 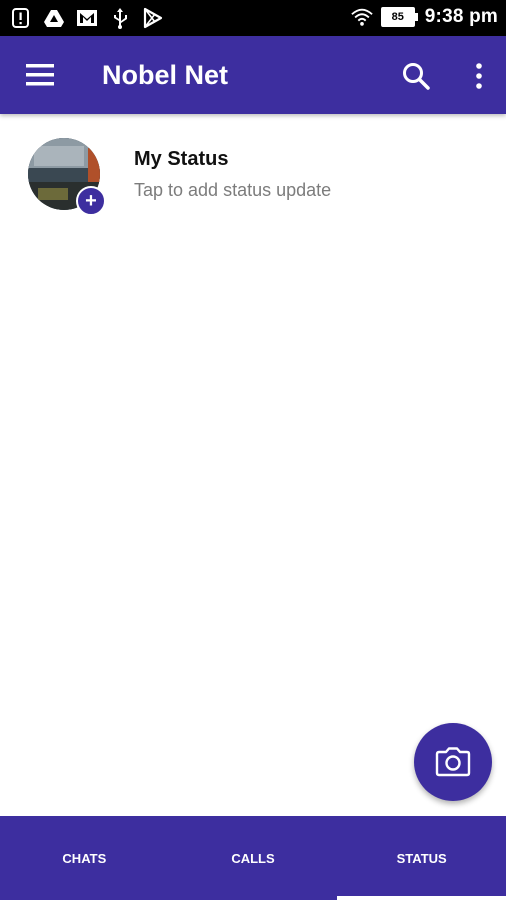 I want to click on tab-status-label: STATUS, so click(x=421, y=858).